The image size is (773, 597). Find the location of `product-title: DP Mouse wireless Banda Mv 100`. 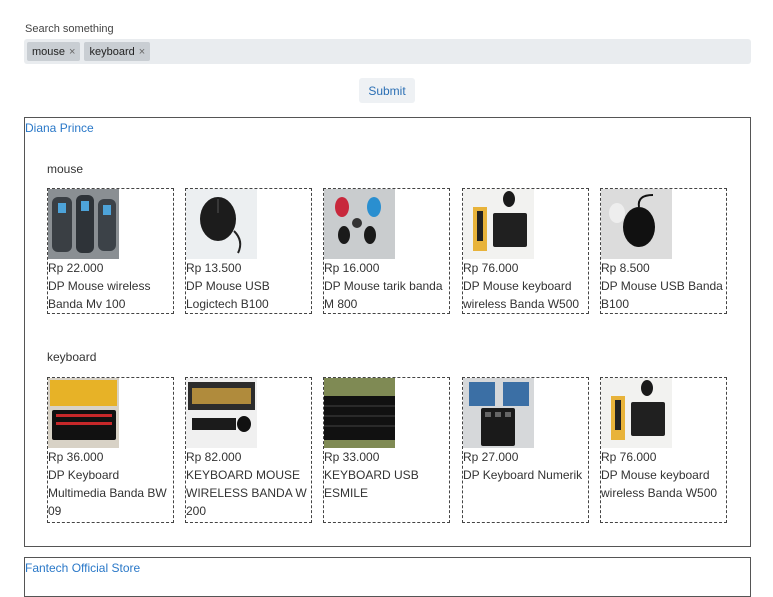

product-title: DP Mouse wireless Banda Mv 100 is located at coordinates (99, 295).